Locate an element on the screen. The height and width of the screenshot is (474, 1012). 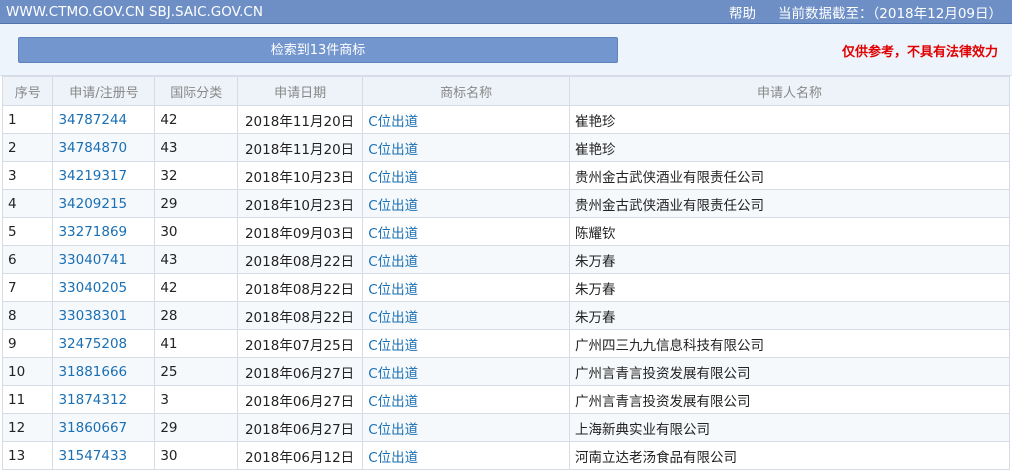
registration-number-link: 34219317 is located at coordinates (104, 175).